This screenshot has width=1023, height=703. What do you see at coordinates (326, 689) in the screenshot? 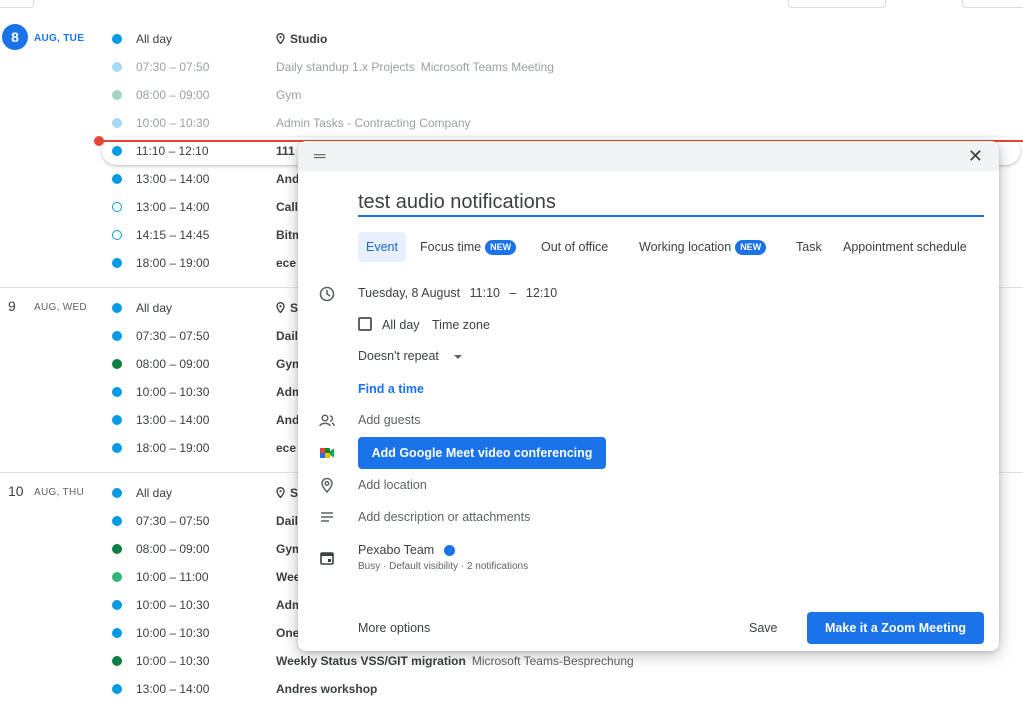
I see `event-title: Andres workshop` at bounding box center [326, 689].